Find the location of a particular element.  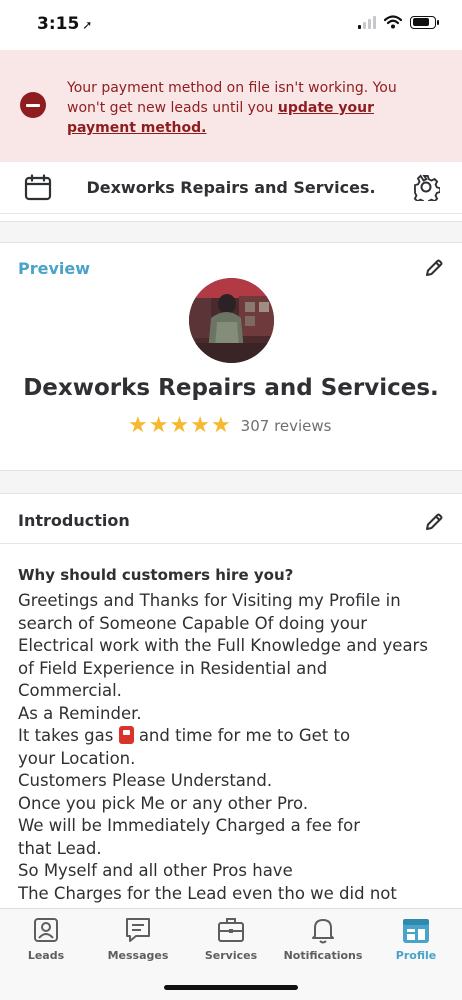

tab-profile: Profile is located at coordinates (416, 938).